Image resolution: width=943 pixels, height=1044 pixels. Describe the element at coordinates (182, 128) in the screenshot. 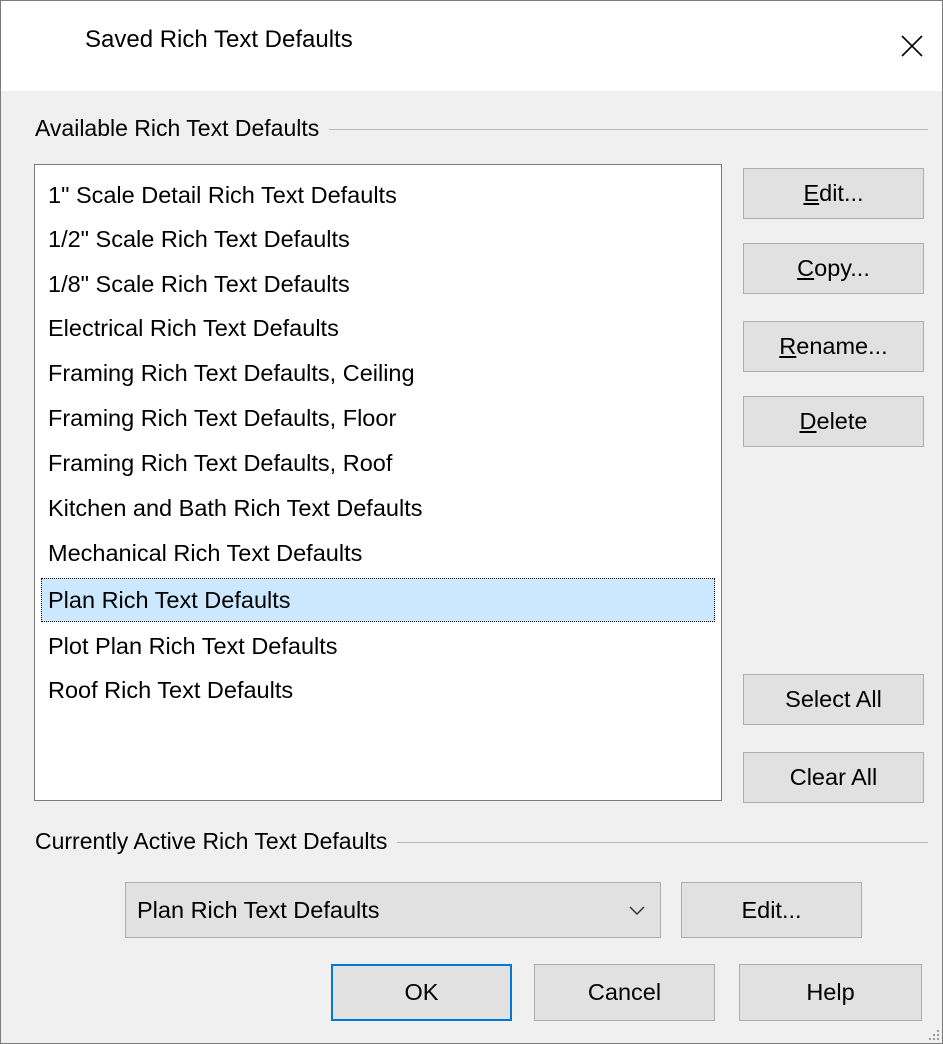

I see `available-group-label: Available Rich Text Defaults` at that location.